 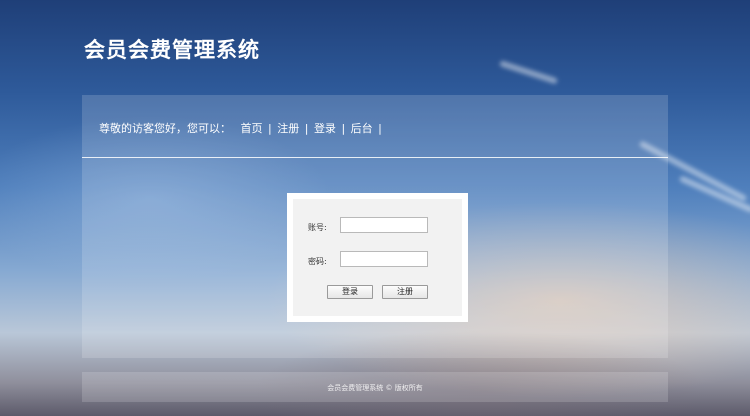 I want to click on copyright-text: 会员会费管理系统 © 版权所有, so click(x=375, y=388).